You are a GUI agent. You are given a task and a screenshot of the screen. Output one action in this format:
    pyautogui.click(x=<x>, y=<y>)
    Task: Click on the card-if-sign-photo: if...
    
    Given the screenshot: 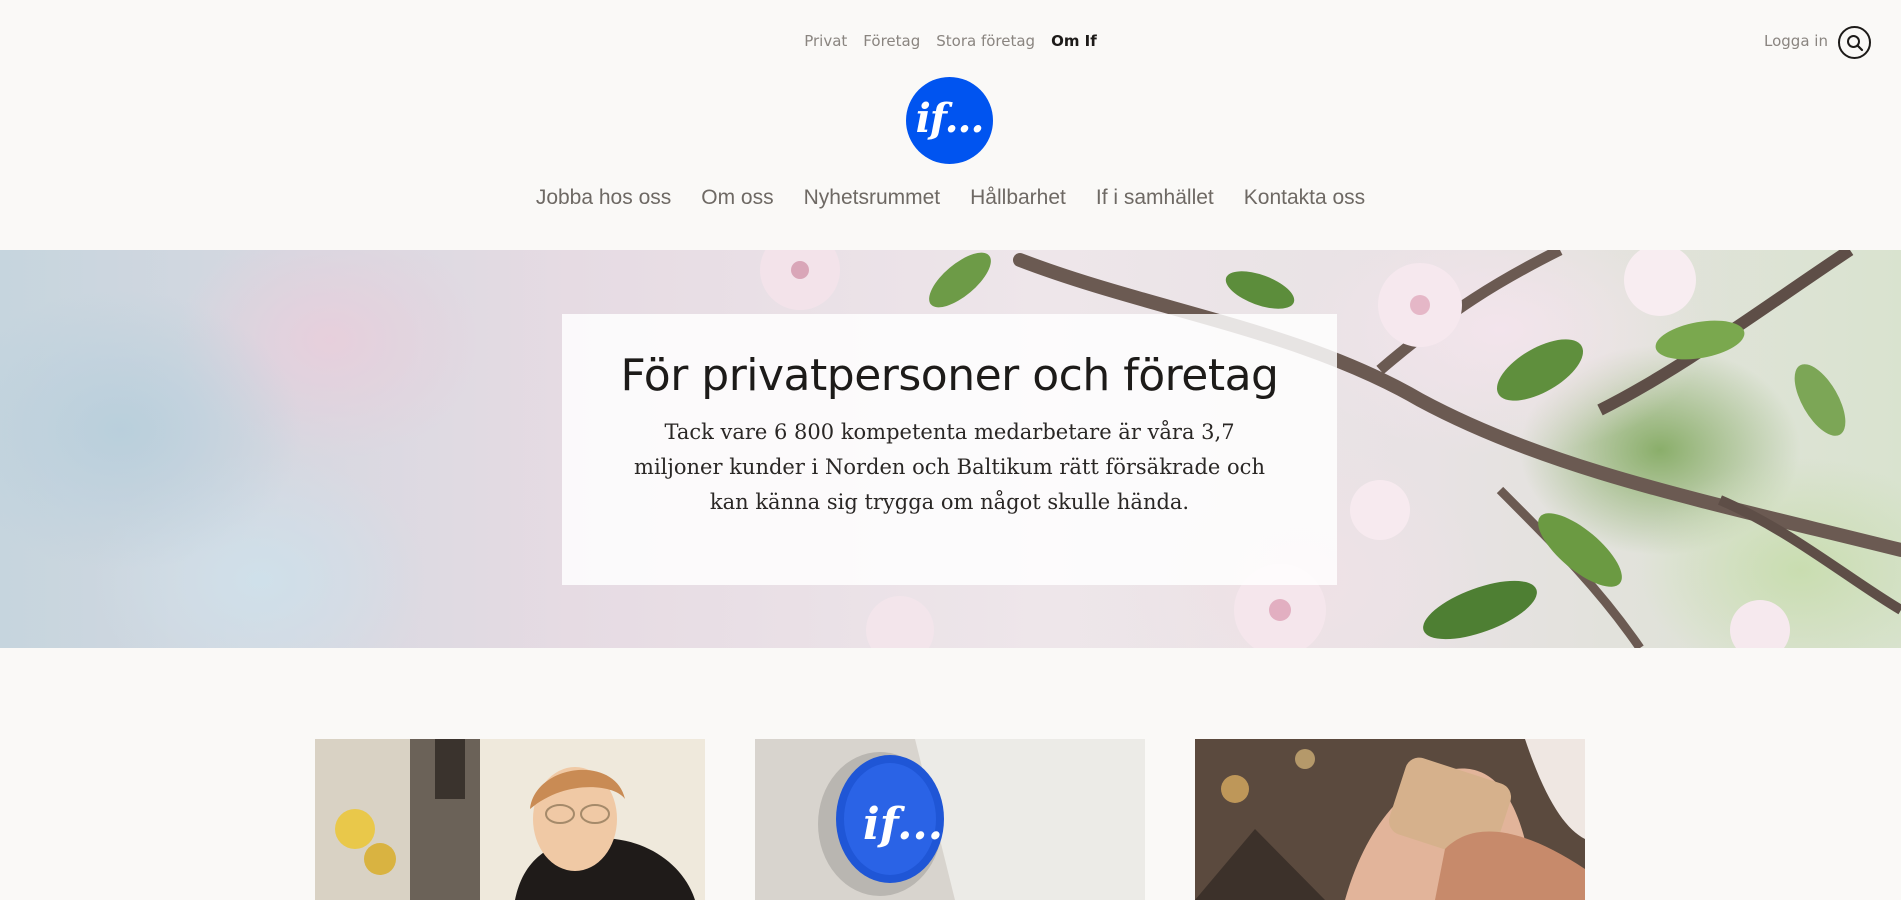 What is the action you would take?
    pyautogui.click(x=950, y=819)
    